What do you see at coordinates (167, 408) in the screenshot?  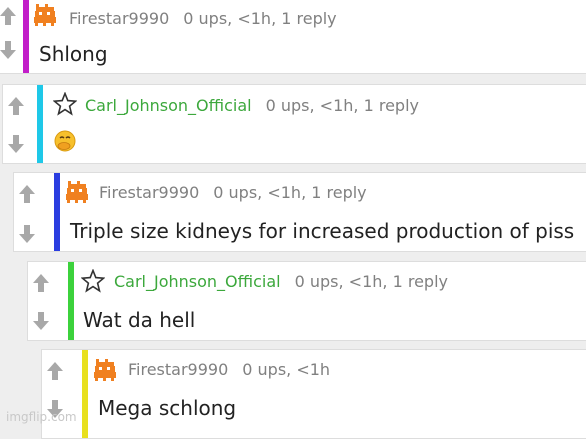 I see `comment-text: Mega schlong` at bounding box center [167, 408].